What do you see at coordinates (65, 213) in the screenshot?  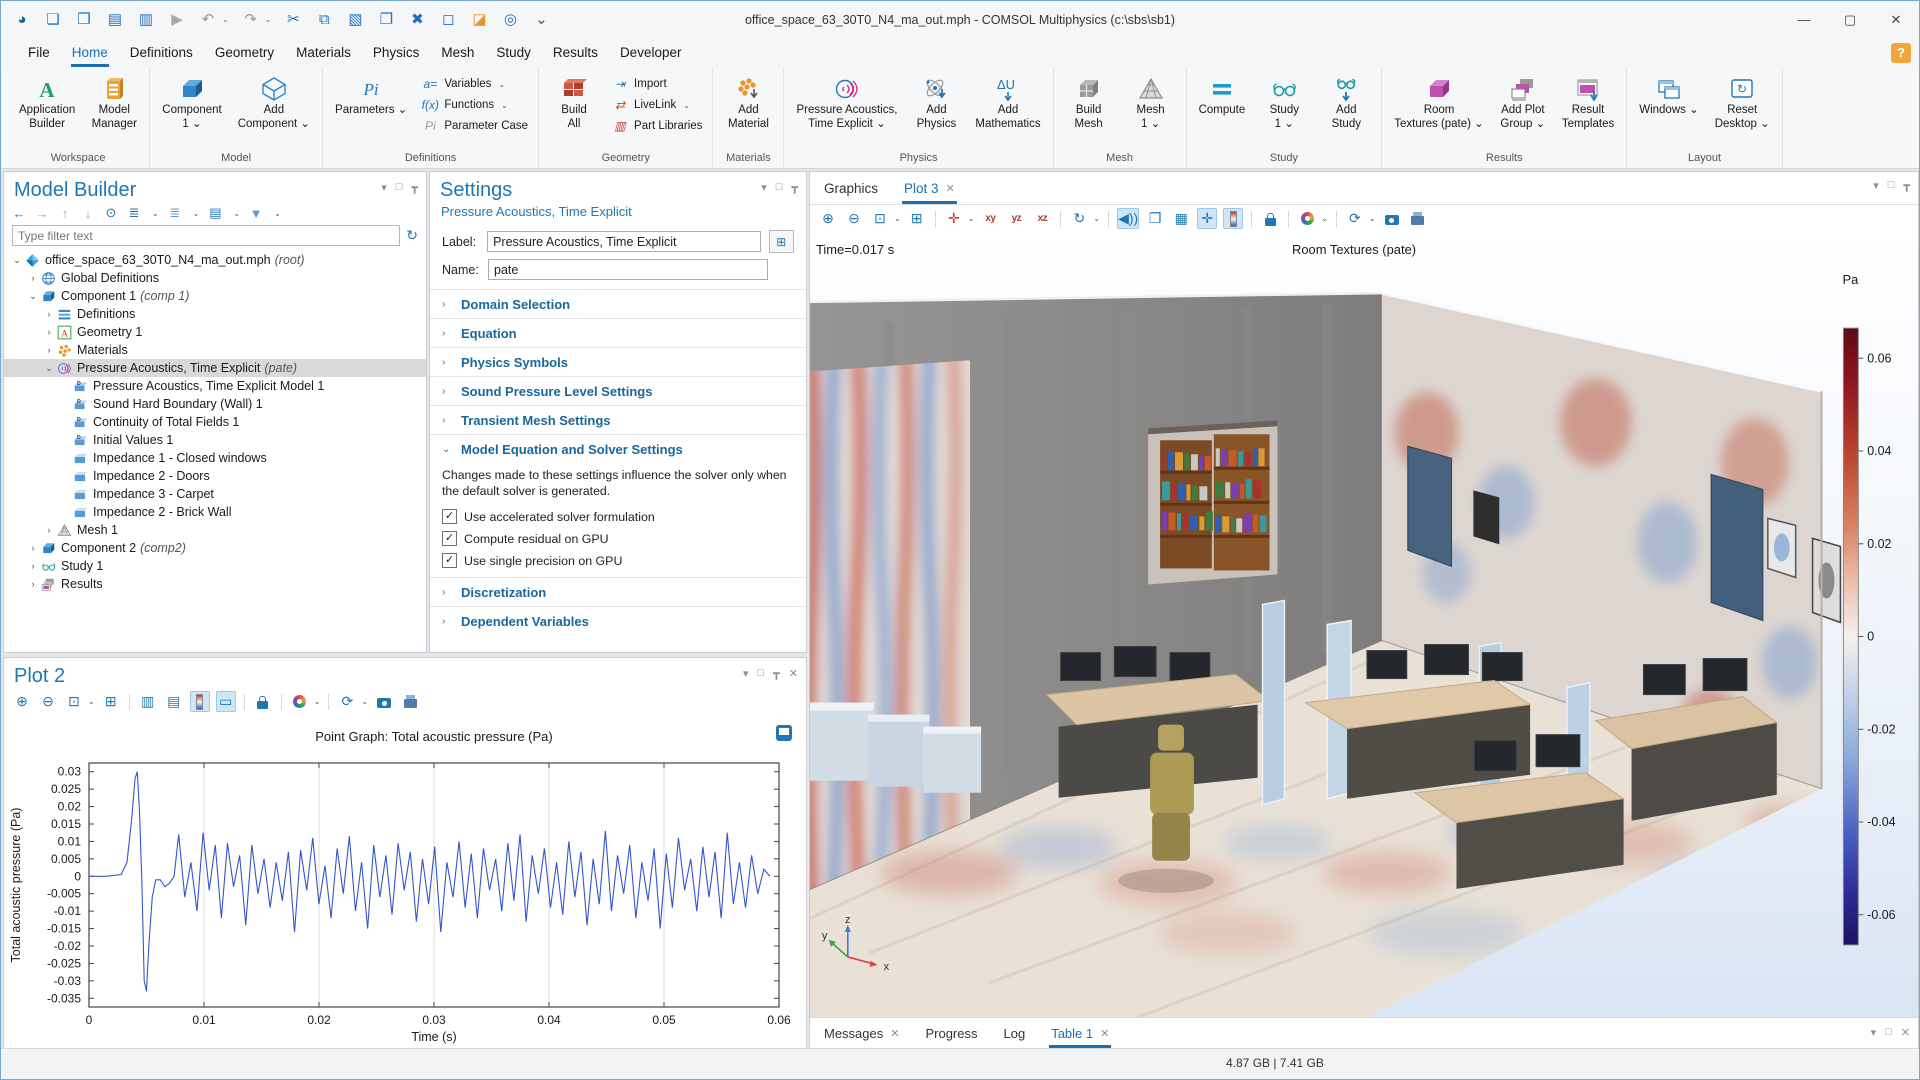 I see `move-up-icon: ↑` at bounding box center [65, 213].